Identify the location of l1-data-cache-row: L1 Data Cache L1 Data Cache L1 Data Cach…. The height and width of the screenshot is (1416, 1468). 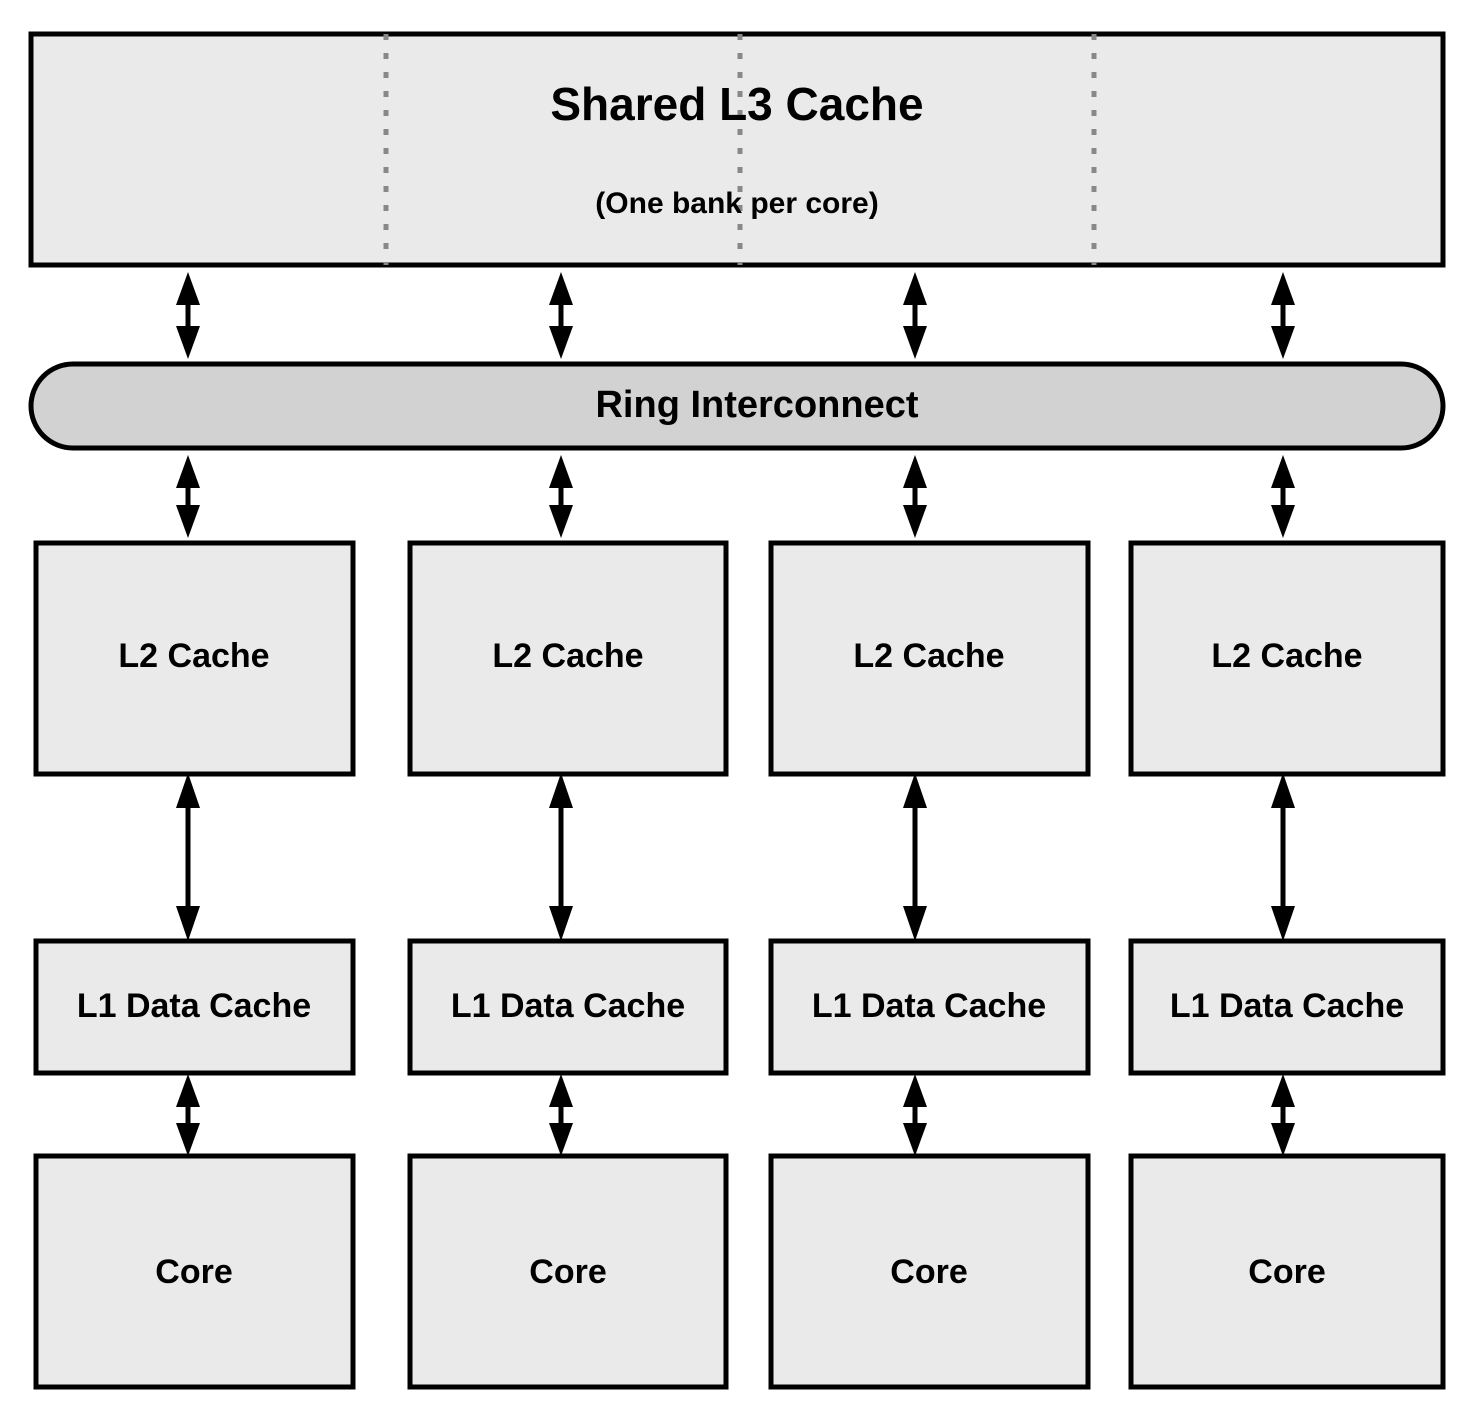
(739, 1007).